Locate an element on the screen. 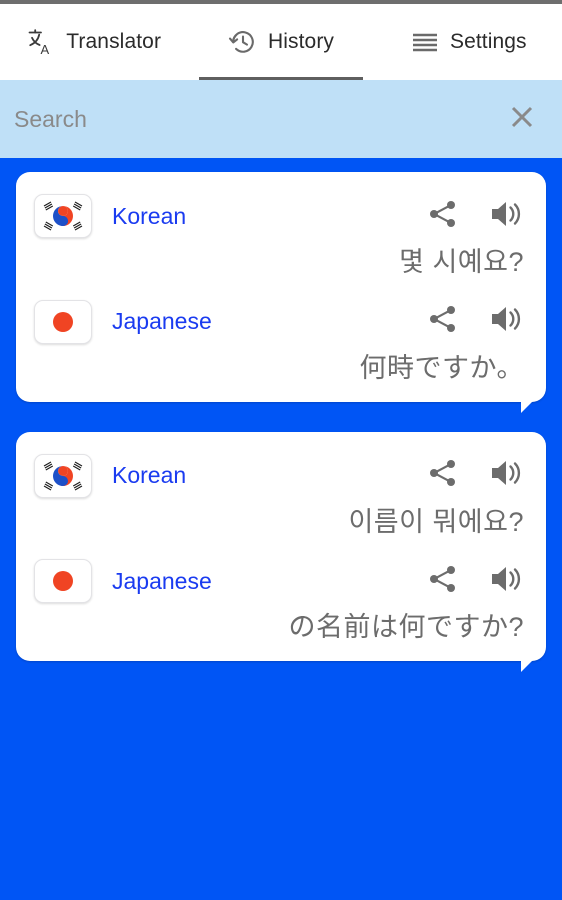 The height and width of the screenshot is (900, 562). tab-settings-label: Settings is located at coordinates (488, 41).